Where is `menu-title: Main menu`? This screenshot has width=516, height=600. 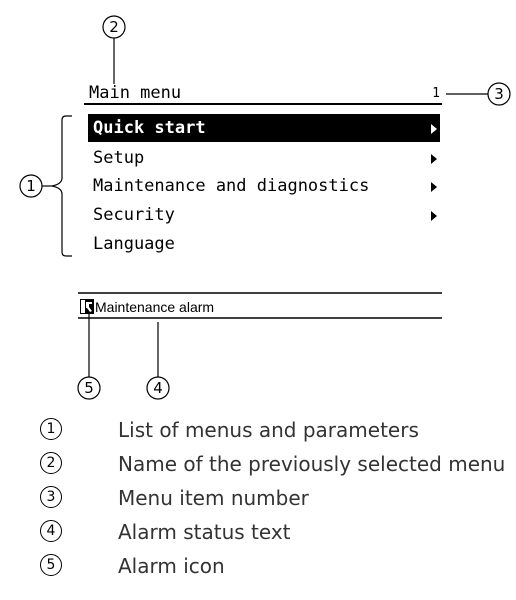 menu-title: Main menu is located at coordinates (135, 93).